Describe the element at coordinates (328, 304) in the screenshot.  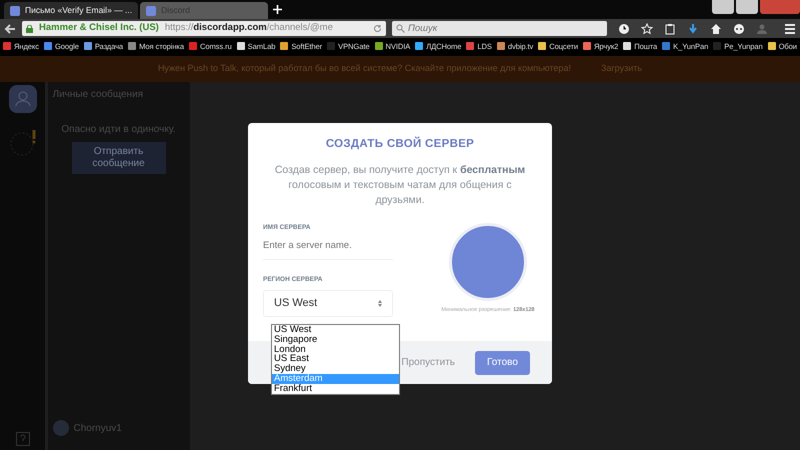
I see `region-select: US West` at that location.